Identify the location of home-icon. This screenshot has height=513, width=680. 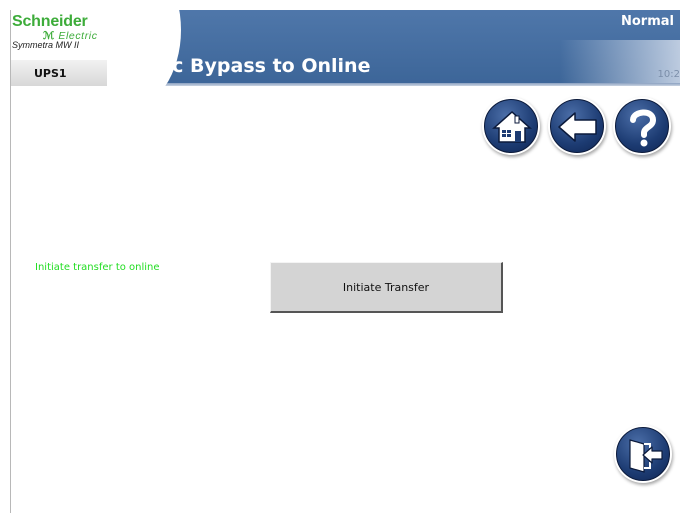
(511, 126).